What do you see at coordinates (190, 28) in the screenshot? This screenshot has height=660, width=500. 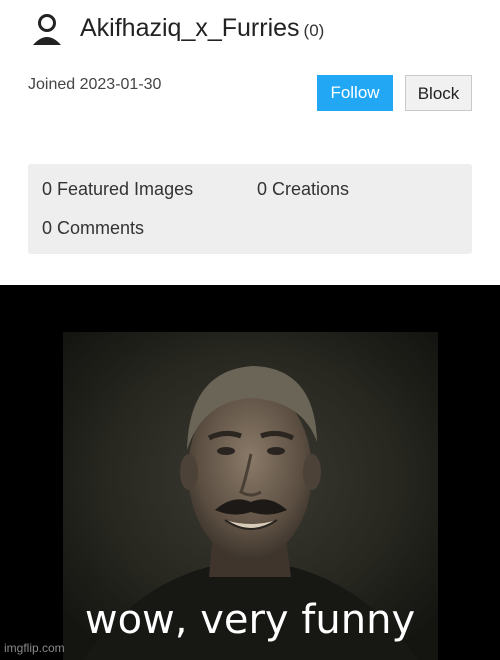 I see `username-text: Akifhaziq_x_Furries` at bounding box center [190, 28].